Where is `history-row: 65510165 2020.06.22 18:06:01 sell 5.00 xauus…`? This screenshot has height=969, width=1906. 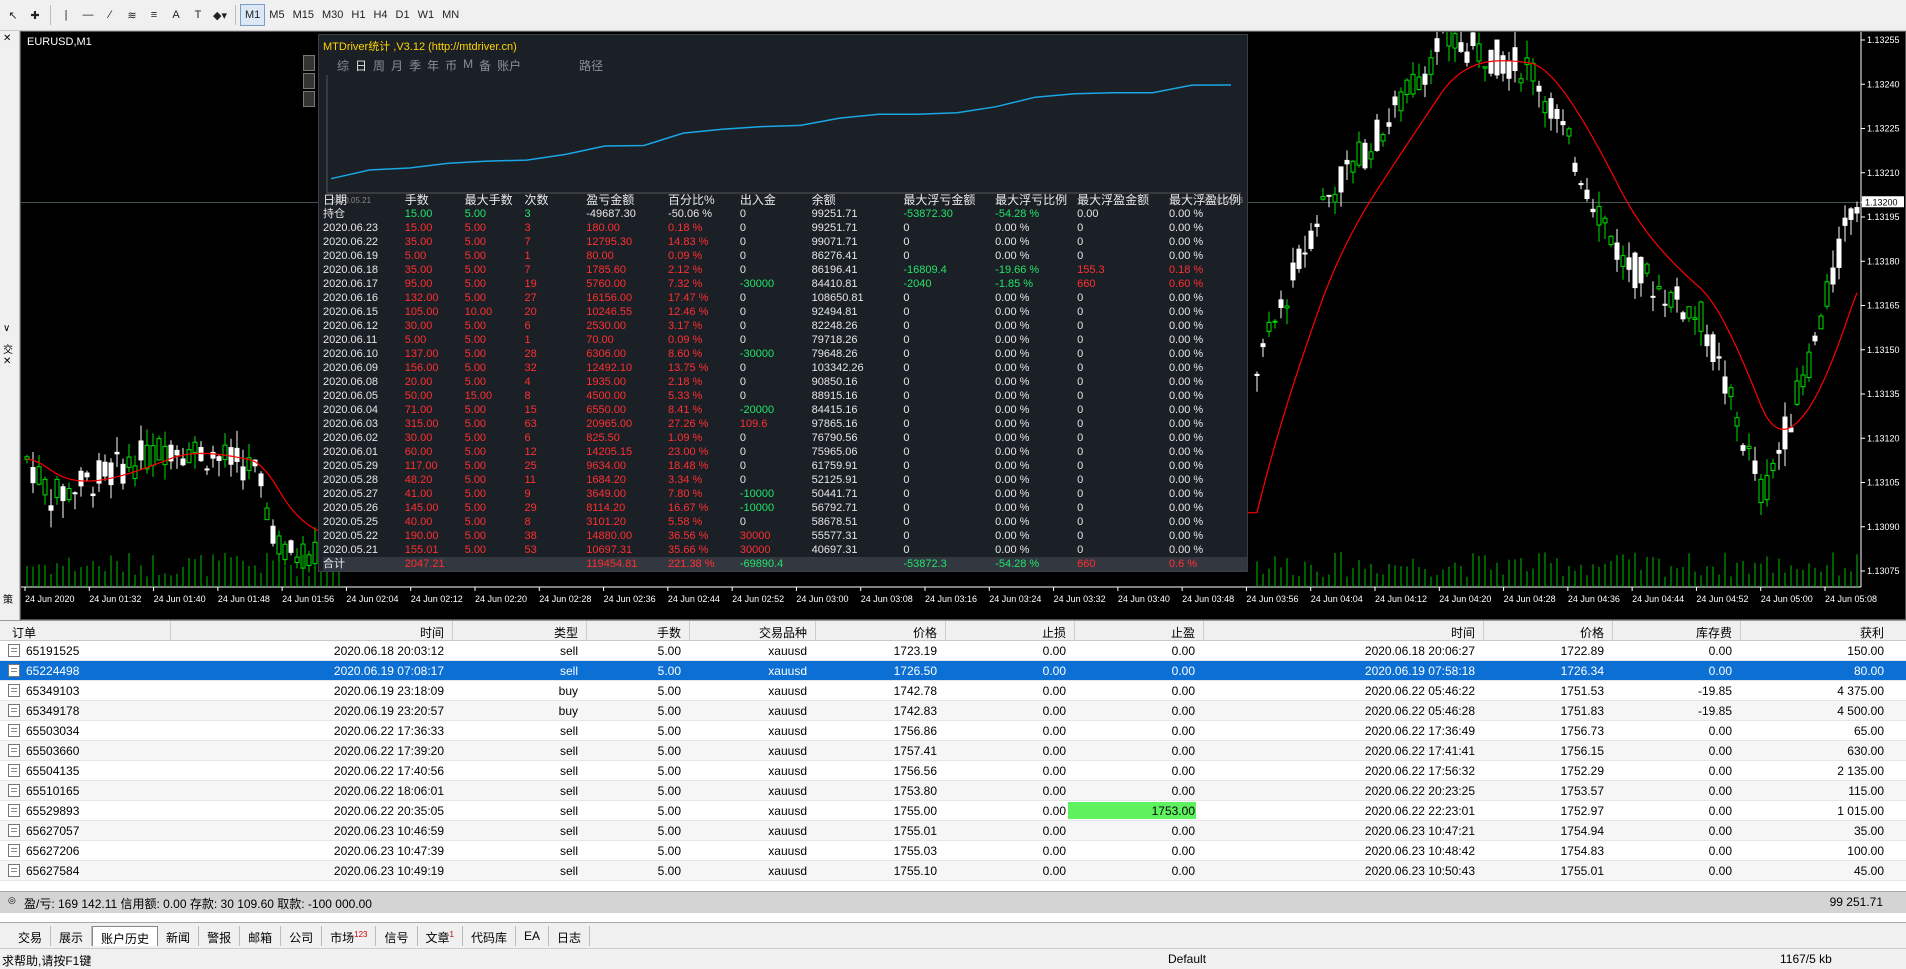 history-row: 65510165 2020.06.22 18:06:01 sell 5.00 xauus… is located at coordinates (953, 791).